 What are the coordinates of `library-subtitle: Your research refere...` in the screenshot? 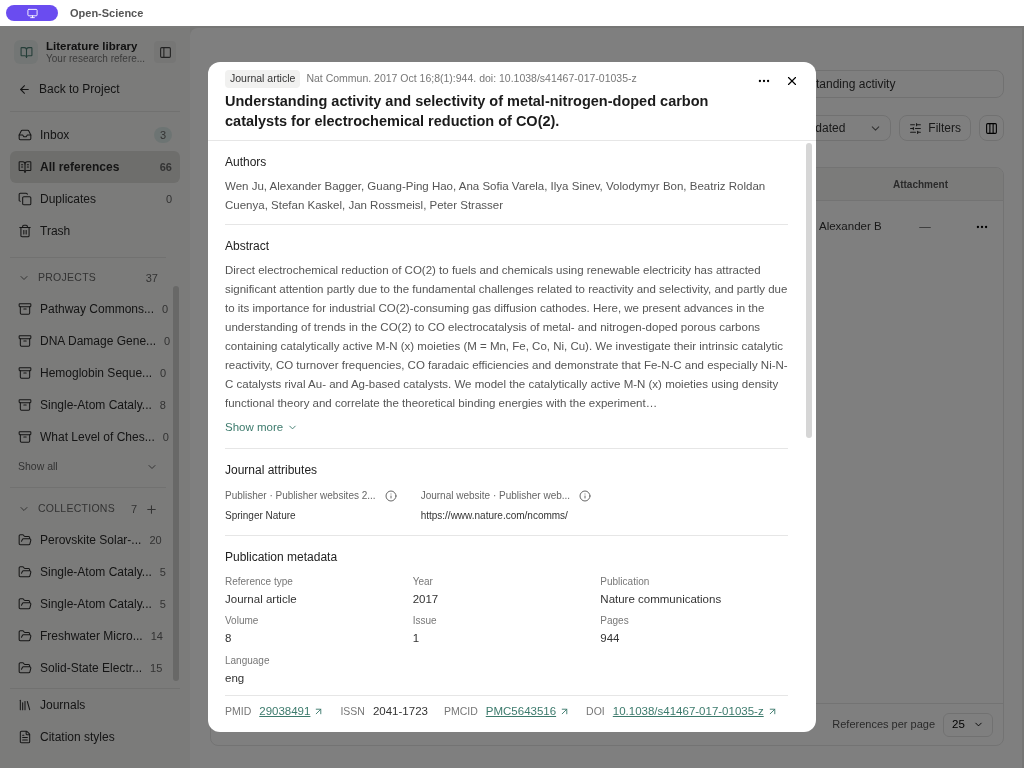 It's located at (96, 59).